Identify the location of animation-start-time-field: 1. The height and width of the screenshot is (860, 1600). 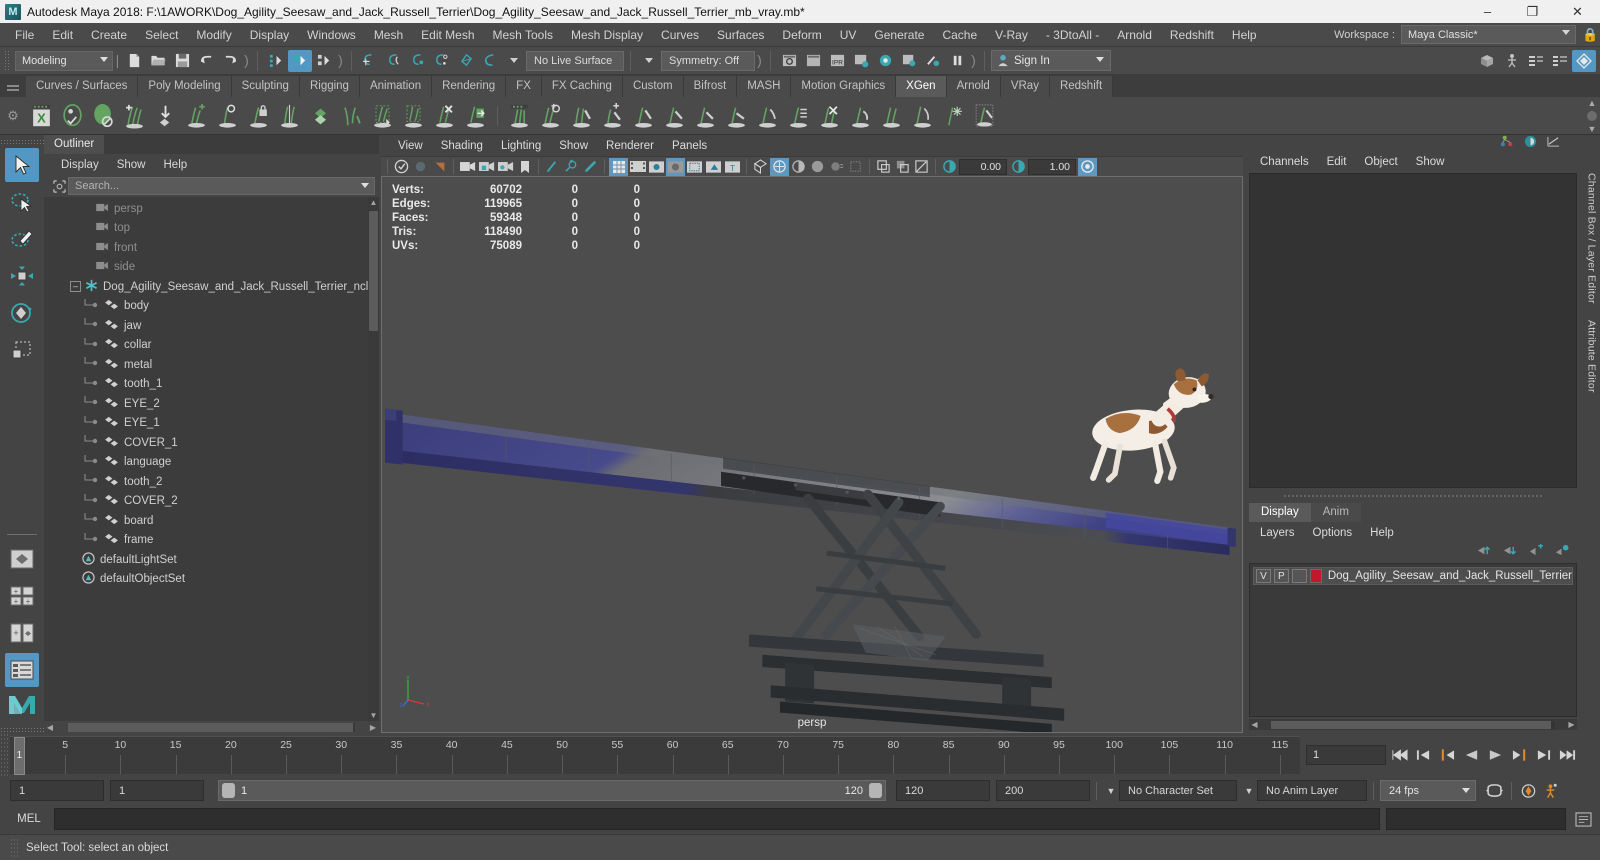
(57, 790).